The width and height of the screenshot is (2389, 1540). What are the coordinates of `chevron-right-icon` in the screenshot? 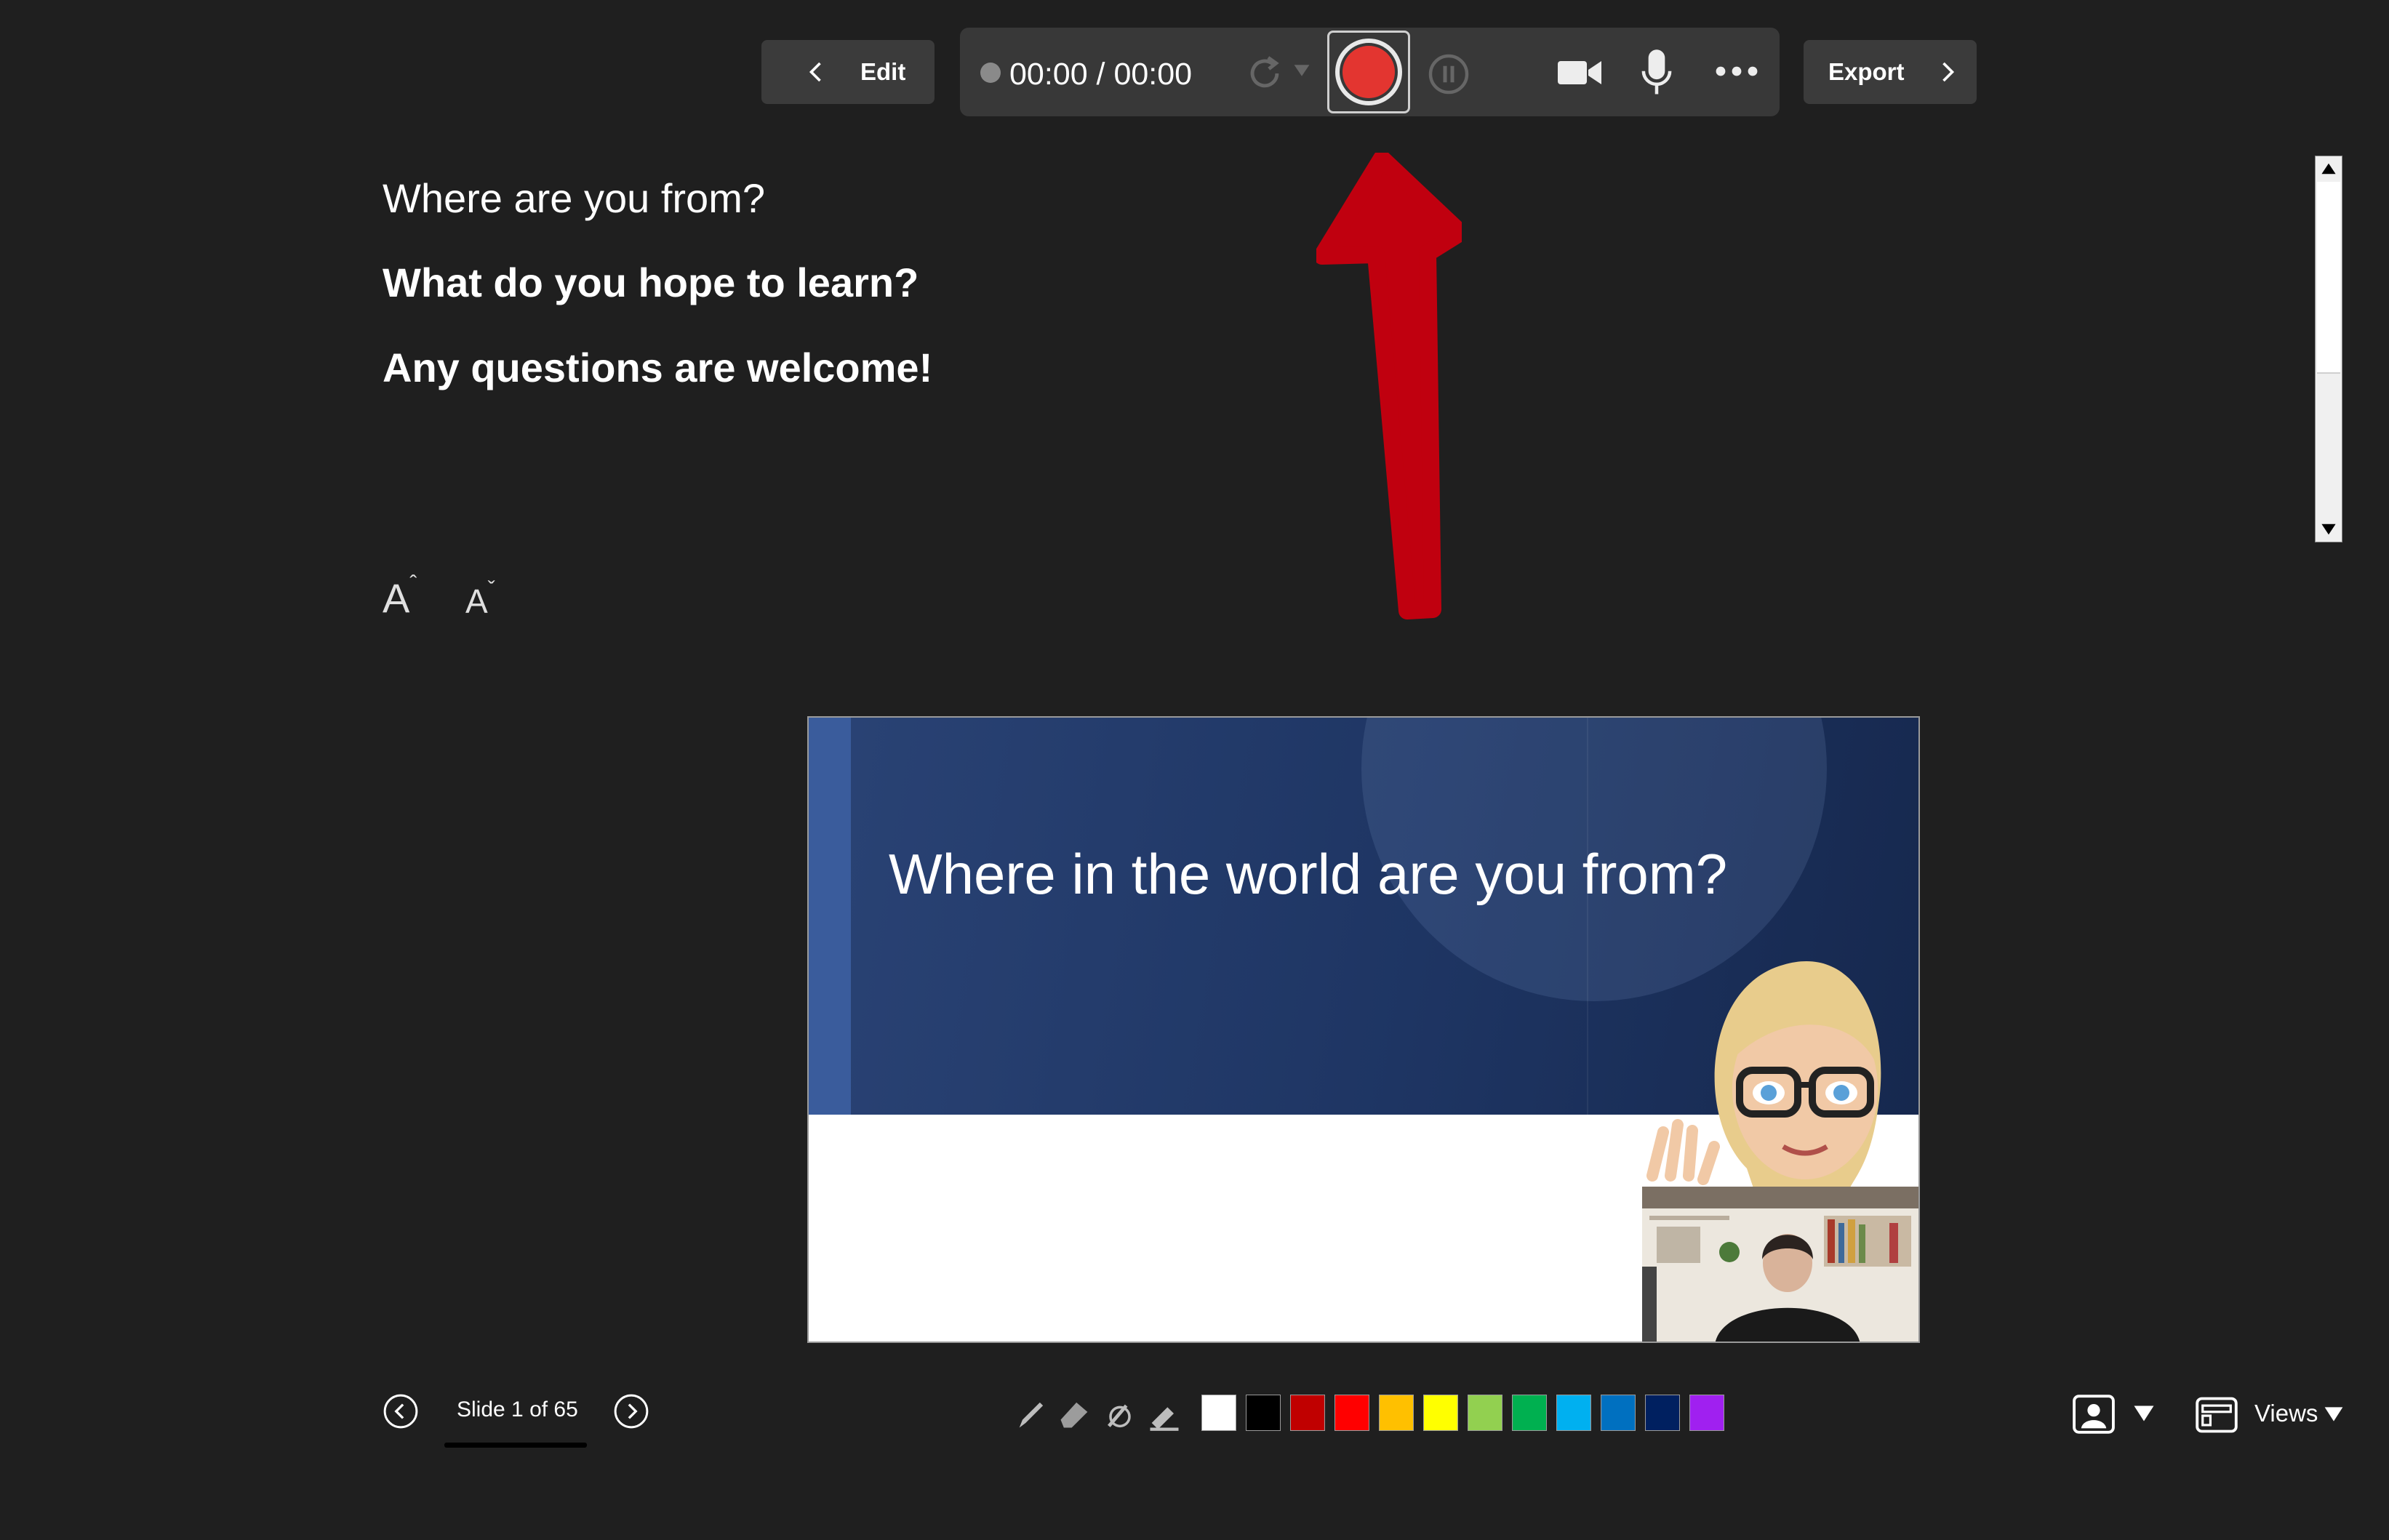 It's located at (1948, 72).